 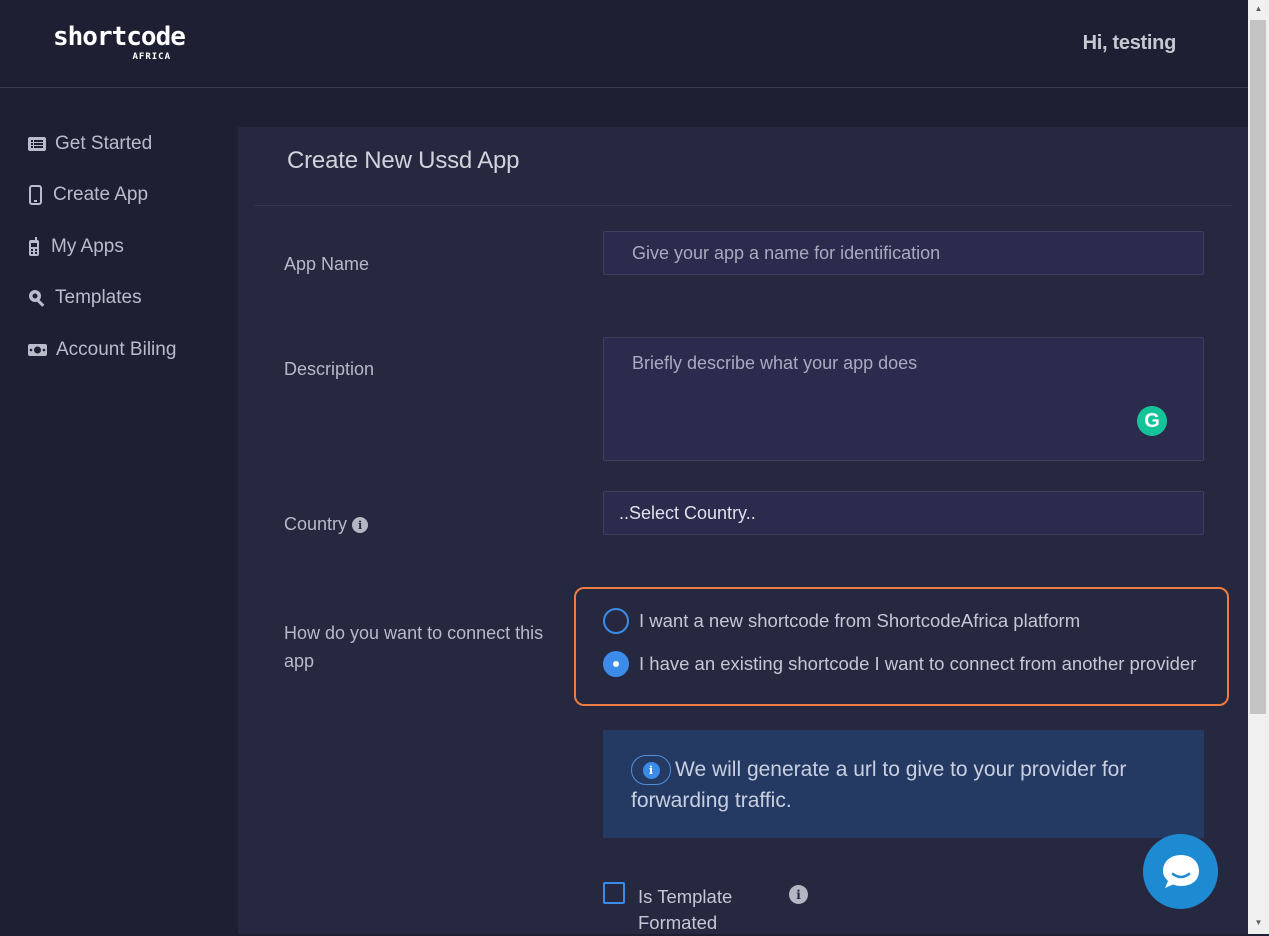 What do you see at coordinates (1258, 923) in the screenshot?
I see `scroll-down-arrow: ▼` at bounding box center [1258, 923].